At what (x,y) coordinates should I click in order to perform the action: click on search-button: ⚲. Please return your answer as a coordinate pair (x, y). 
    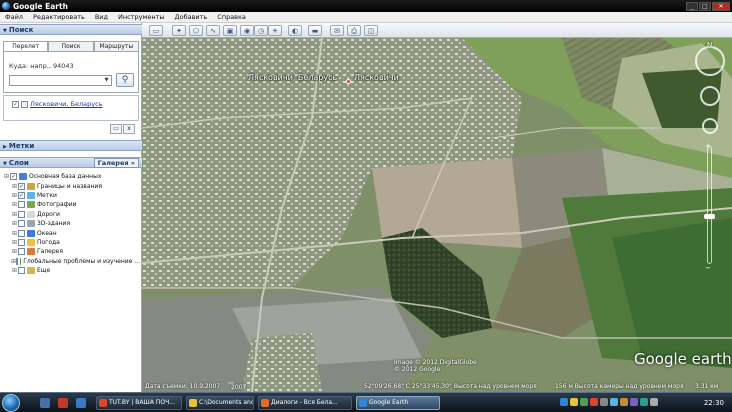
    Looking at the image, I should click on (125, 80).